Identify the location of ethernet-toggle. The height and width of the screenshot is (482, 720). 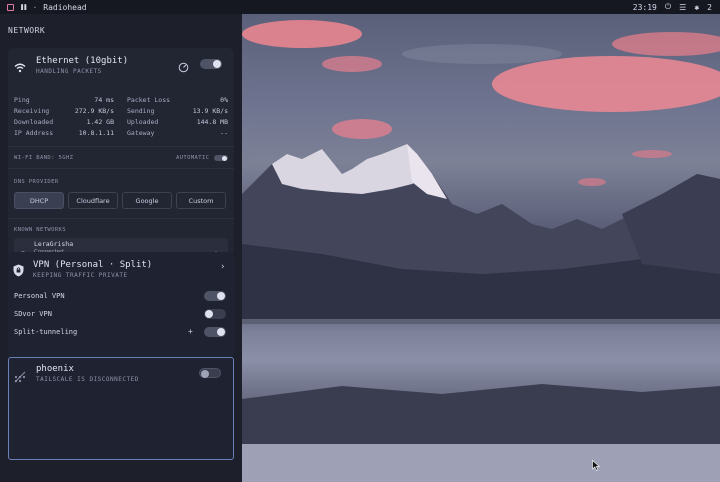
(211, 64).